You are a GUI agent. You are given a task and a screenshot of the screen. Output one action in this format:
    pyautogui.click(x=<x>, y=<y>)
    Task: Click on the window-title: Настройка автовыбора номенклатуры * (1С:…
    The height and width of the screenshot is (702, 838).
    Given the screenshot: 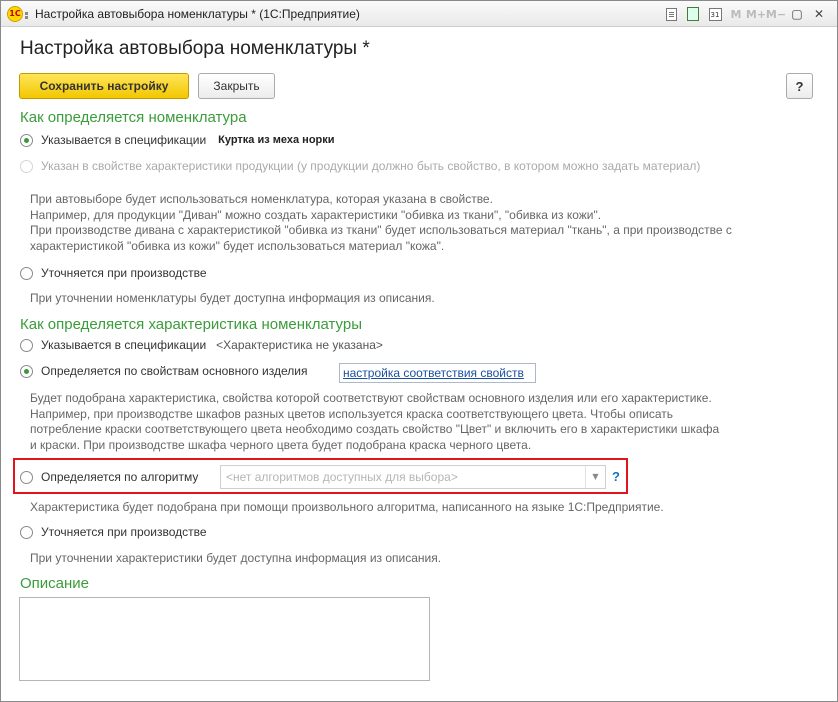 What is the action you would take?
    pyautogui.click(x=197, y=14)
    